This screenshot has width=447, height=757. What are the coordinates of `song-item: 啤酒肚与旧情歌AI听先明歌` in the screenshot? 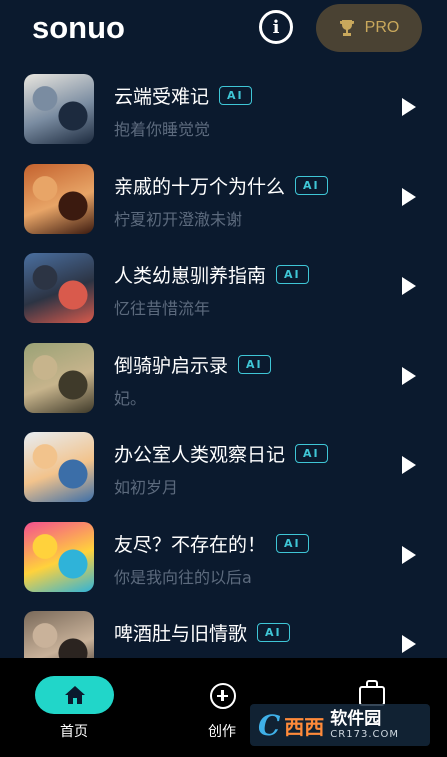 It's located at (223, 630).